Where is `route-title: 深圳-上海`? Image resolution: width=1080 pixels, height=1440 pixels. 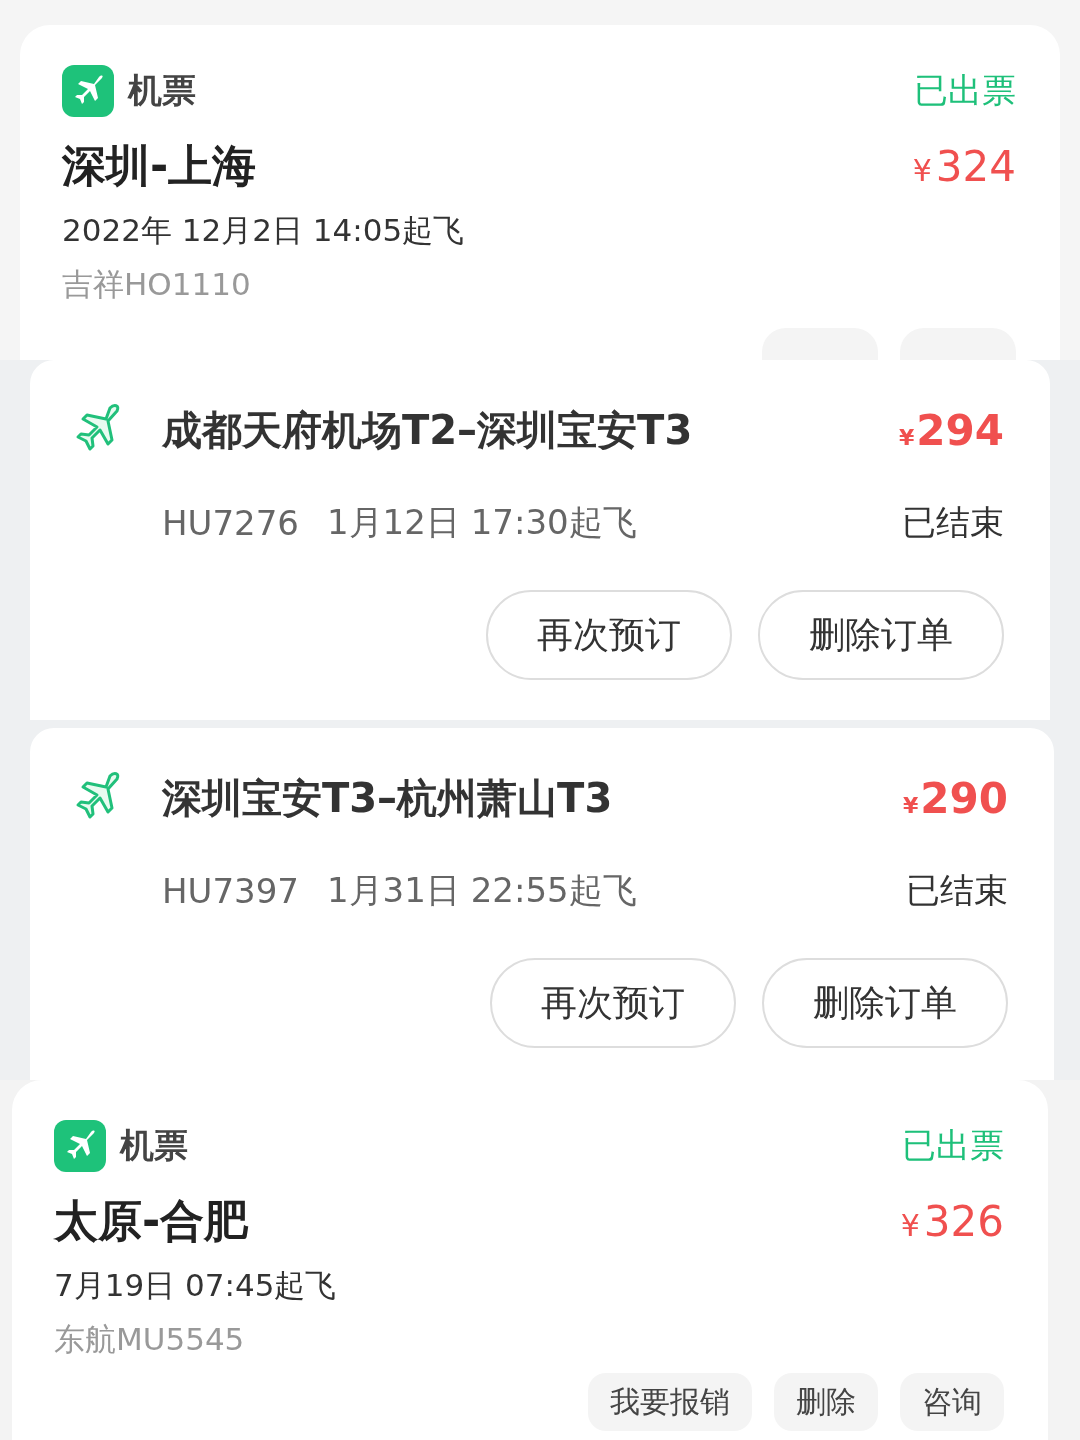
route-title: 深圳-上海 is located at coordinates (159, 166).